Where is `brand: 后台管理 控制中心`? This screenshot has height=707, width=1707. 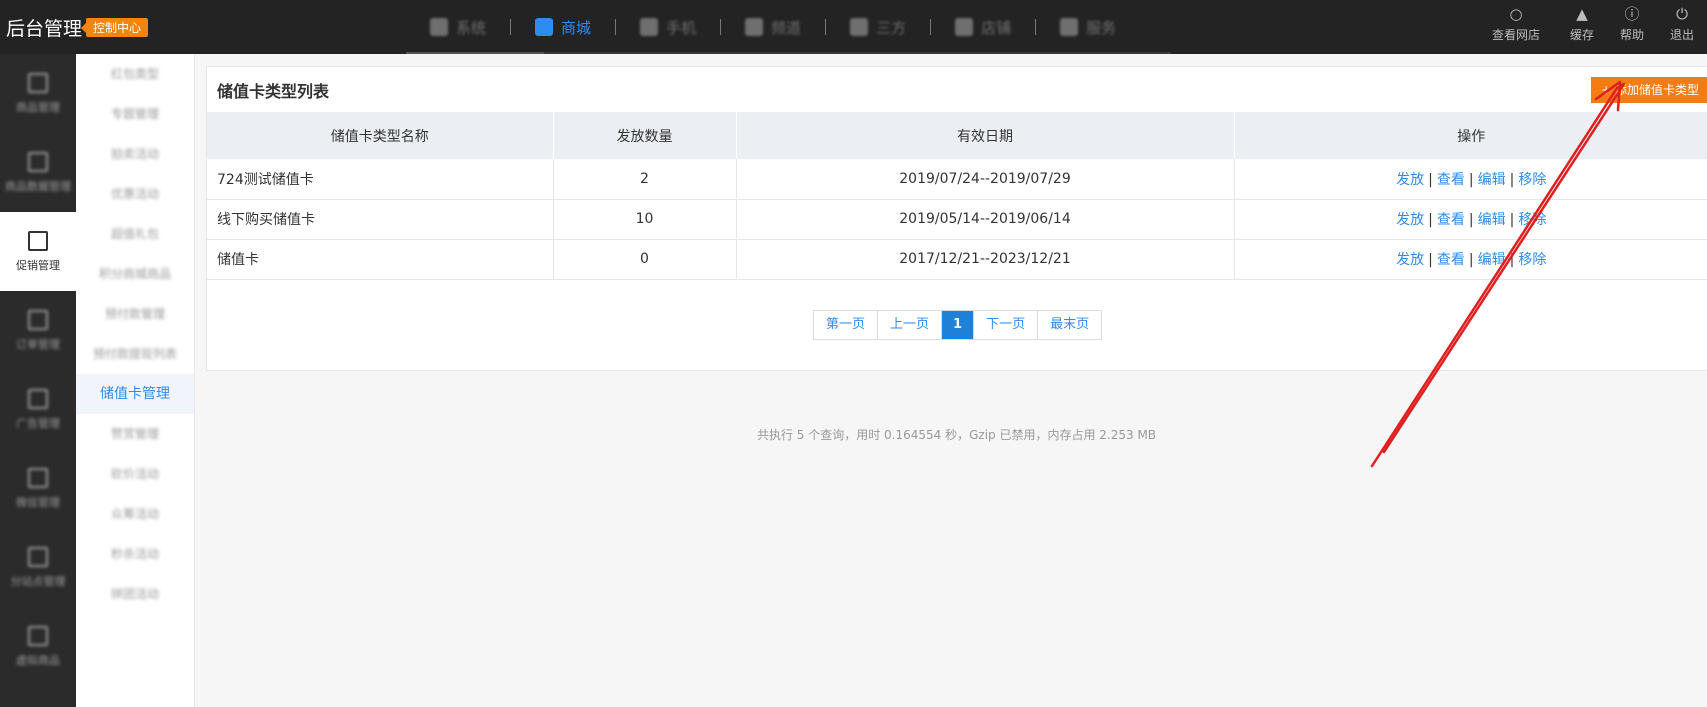 brand: 后台管理 控制中心 is located at coordinates (77, 27).